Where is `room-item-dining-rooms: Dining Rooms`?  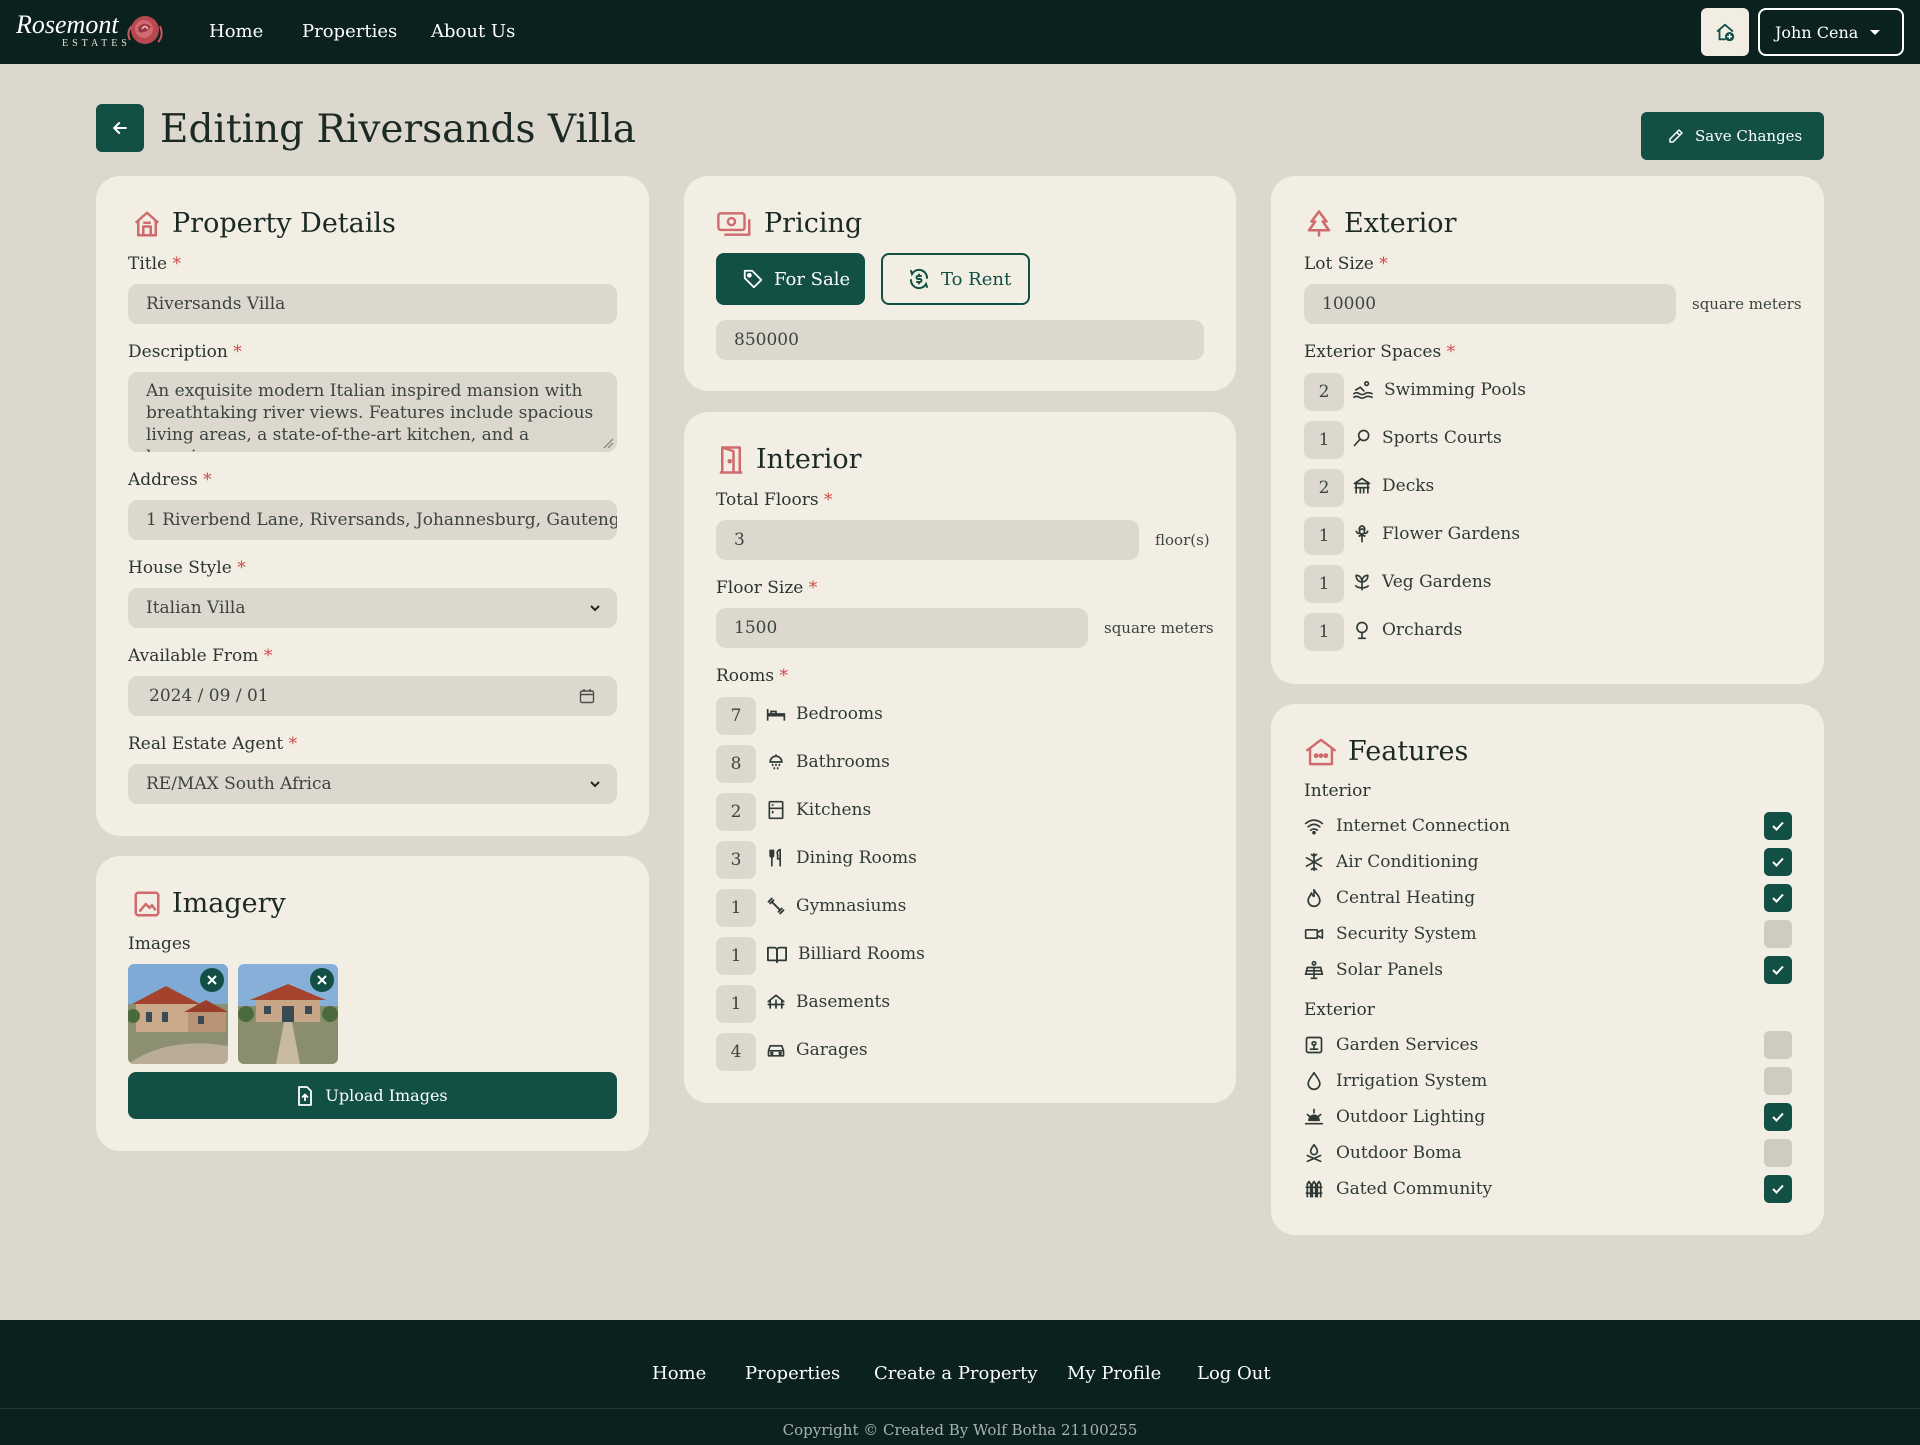
room-item-dining-rooms: Dining Rooms is located at coordinates (841, 858).